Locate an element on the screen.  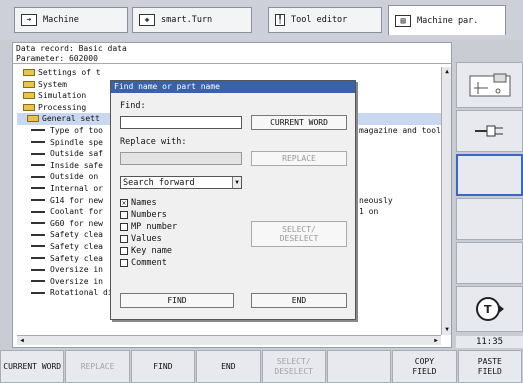
checkbox-label: MP number is located at coordinates (154, 227).